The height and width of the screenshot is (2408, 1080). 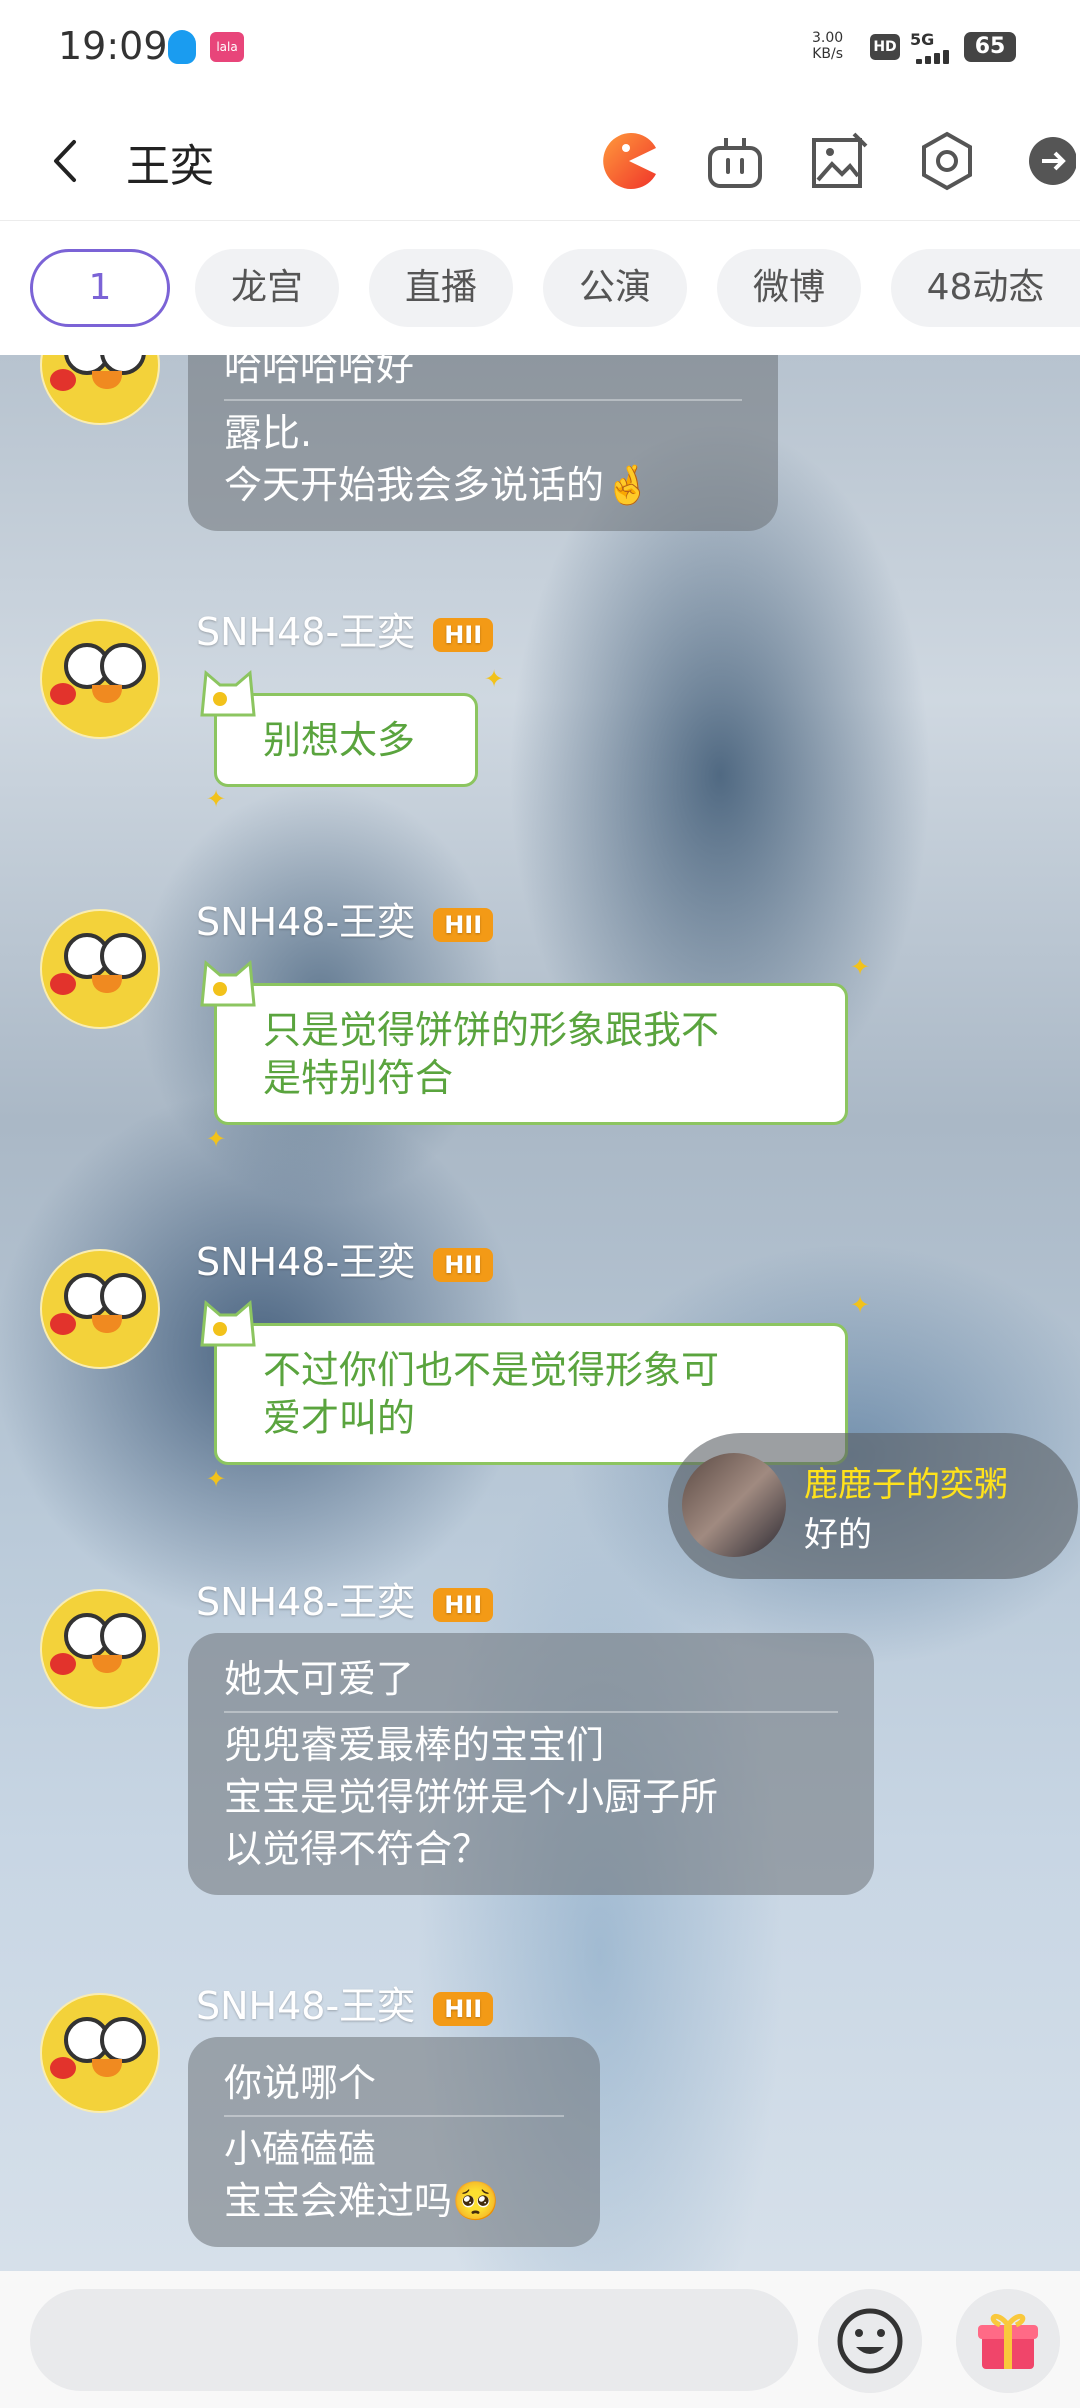 What do you see at coordinates (838, 1535) in the screenshot?
I see `comment-text: 好的` at bounding box center [838, 1535].